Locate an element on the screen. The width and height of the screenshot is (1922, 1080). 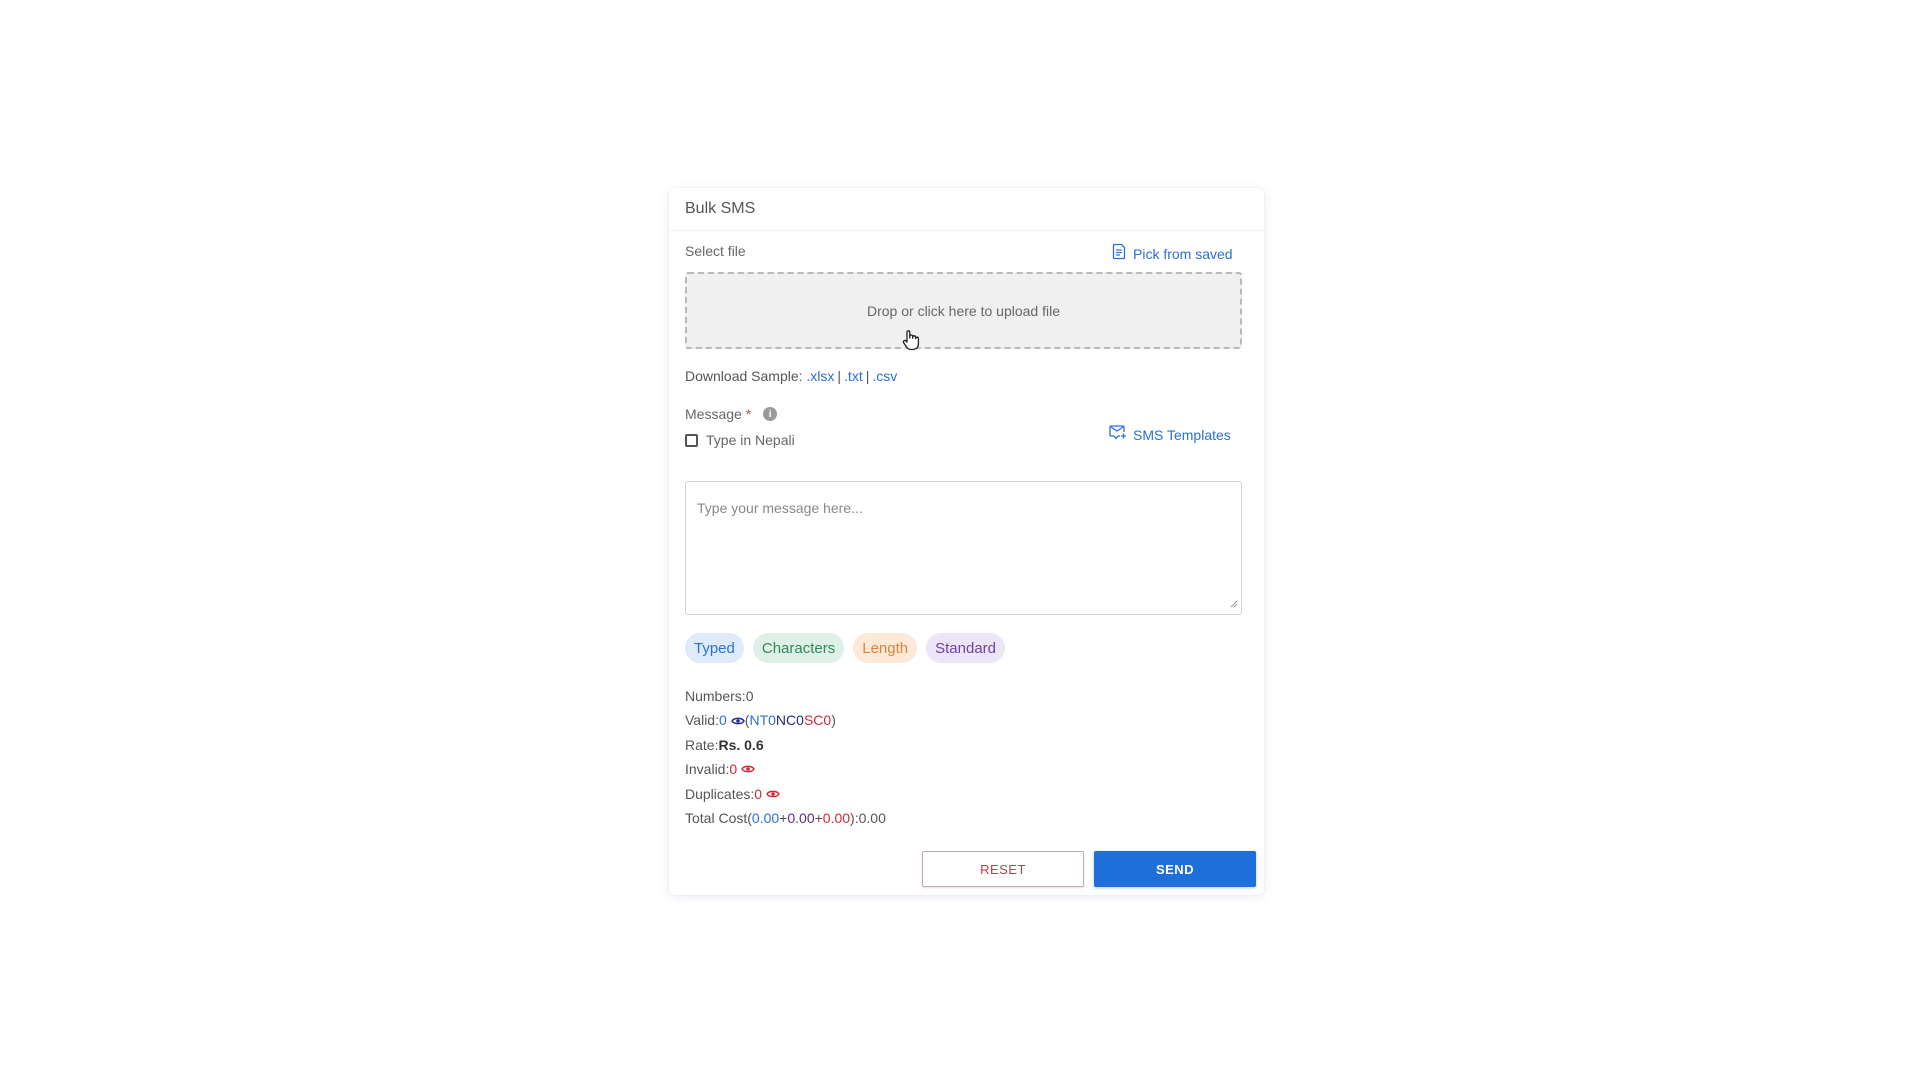
pick-from-saved-link: Pick from saved is located at coordinates (1172, 254).